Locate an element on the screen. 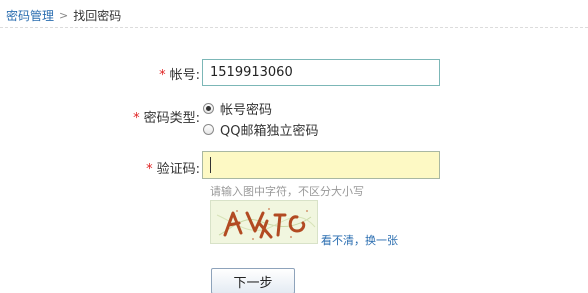 Image resolution: width=588 pixels, height=293 pixels. breadcrumb: 密码管理 > 找回密码 is located at coordinates (63, 15).